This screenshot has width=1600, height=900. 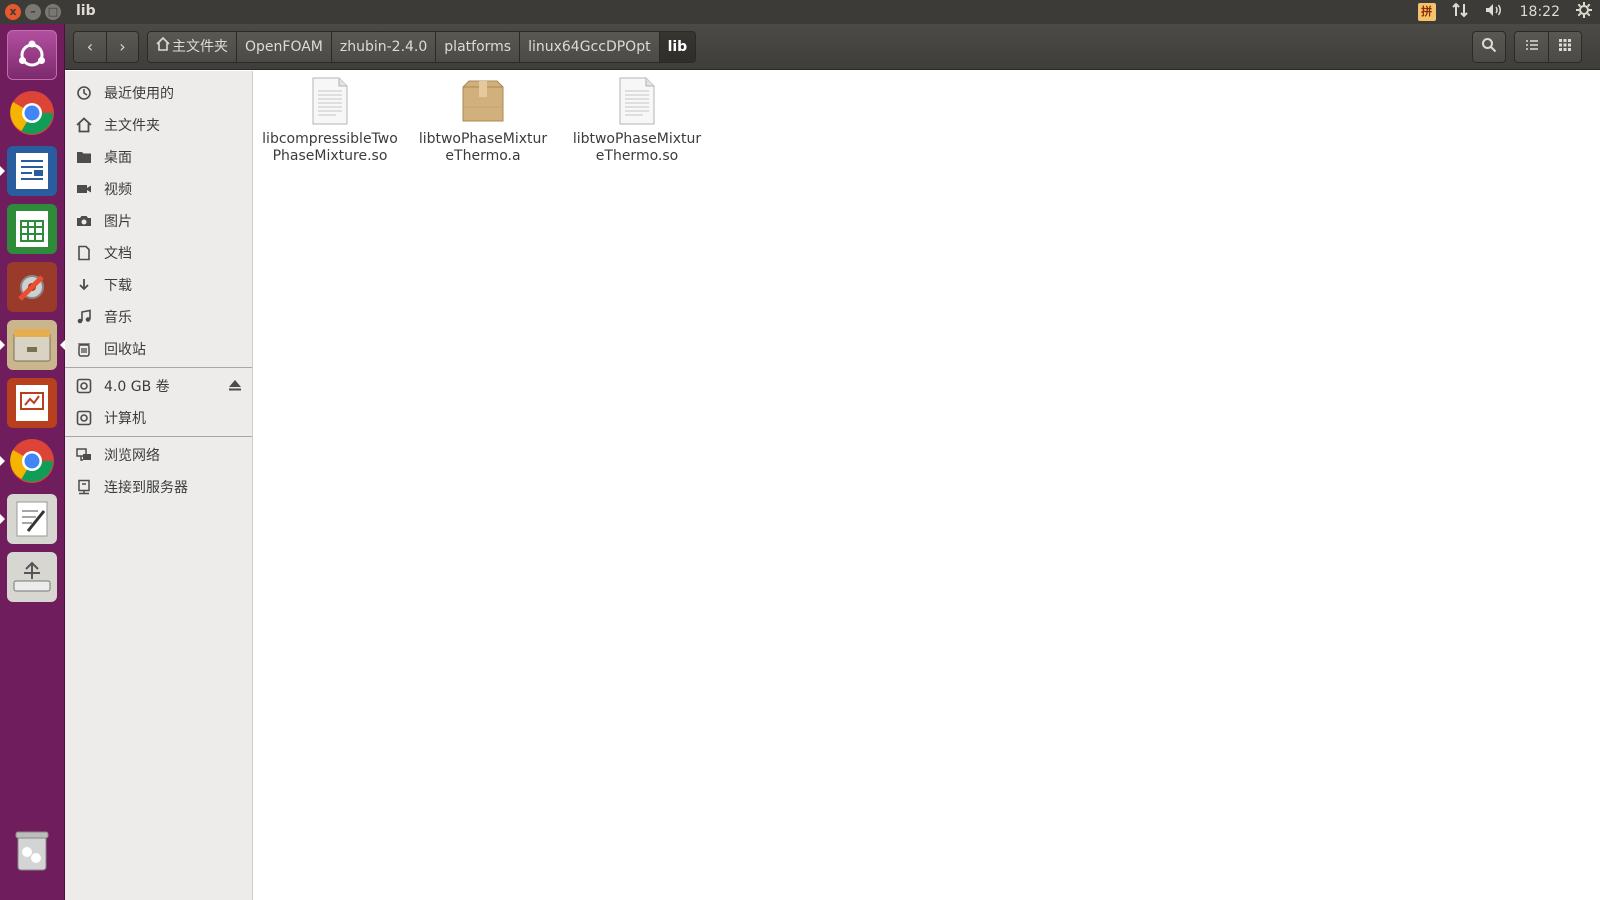 What do you see at coordinates (235, 387) in the screenshot?
I see `eject-icon` at bounding box center [235, 387].